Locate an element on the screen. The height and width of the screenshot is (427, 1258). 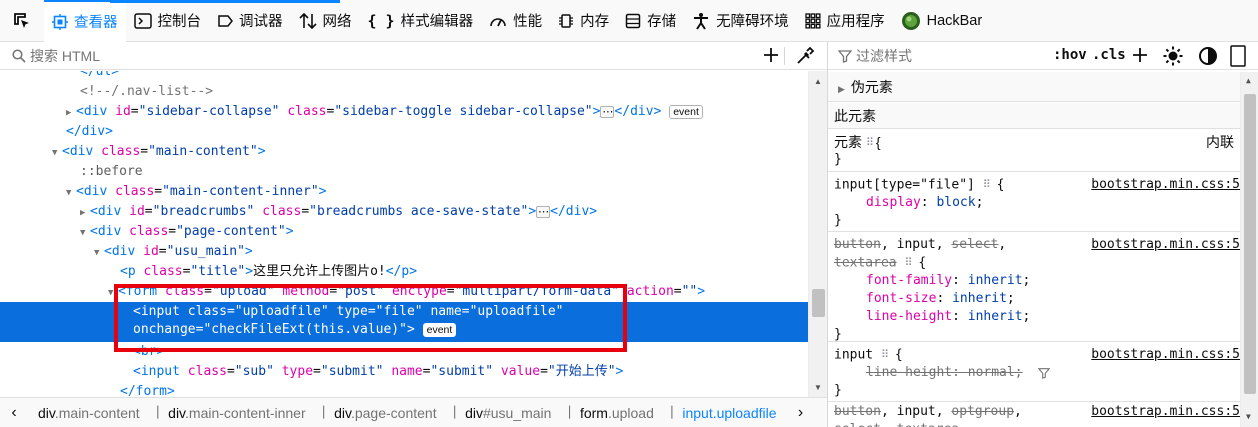
property-name: line-height is located at coordinates (909, 372).